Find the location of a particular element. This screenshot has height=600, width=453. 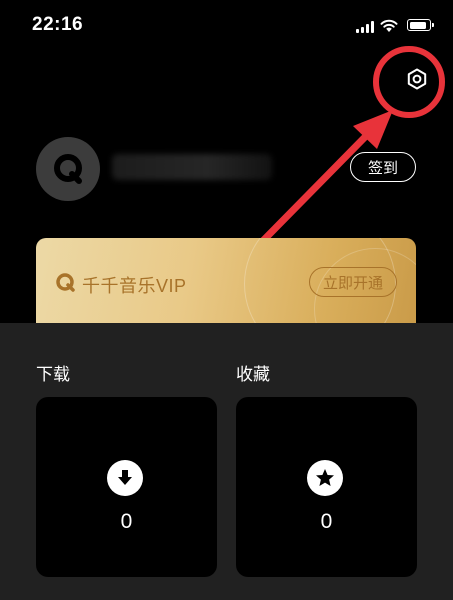

downloads-title: 下载 is located at coordinates (53, 374).